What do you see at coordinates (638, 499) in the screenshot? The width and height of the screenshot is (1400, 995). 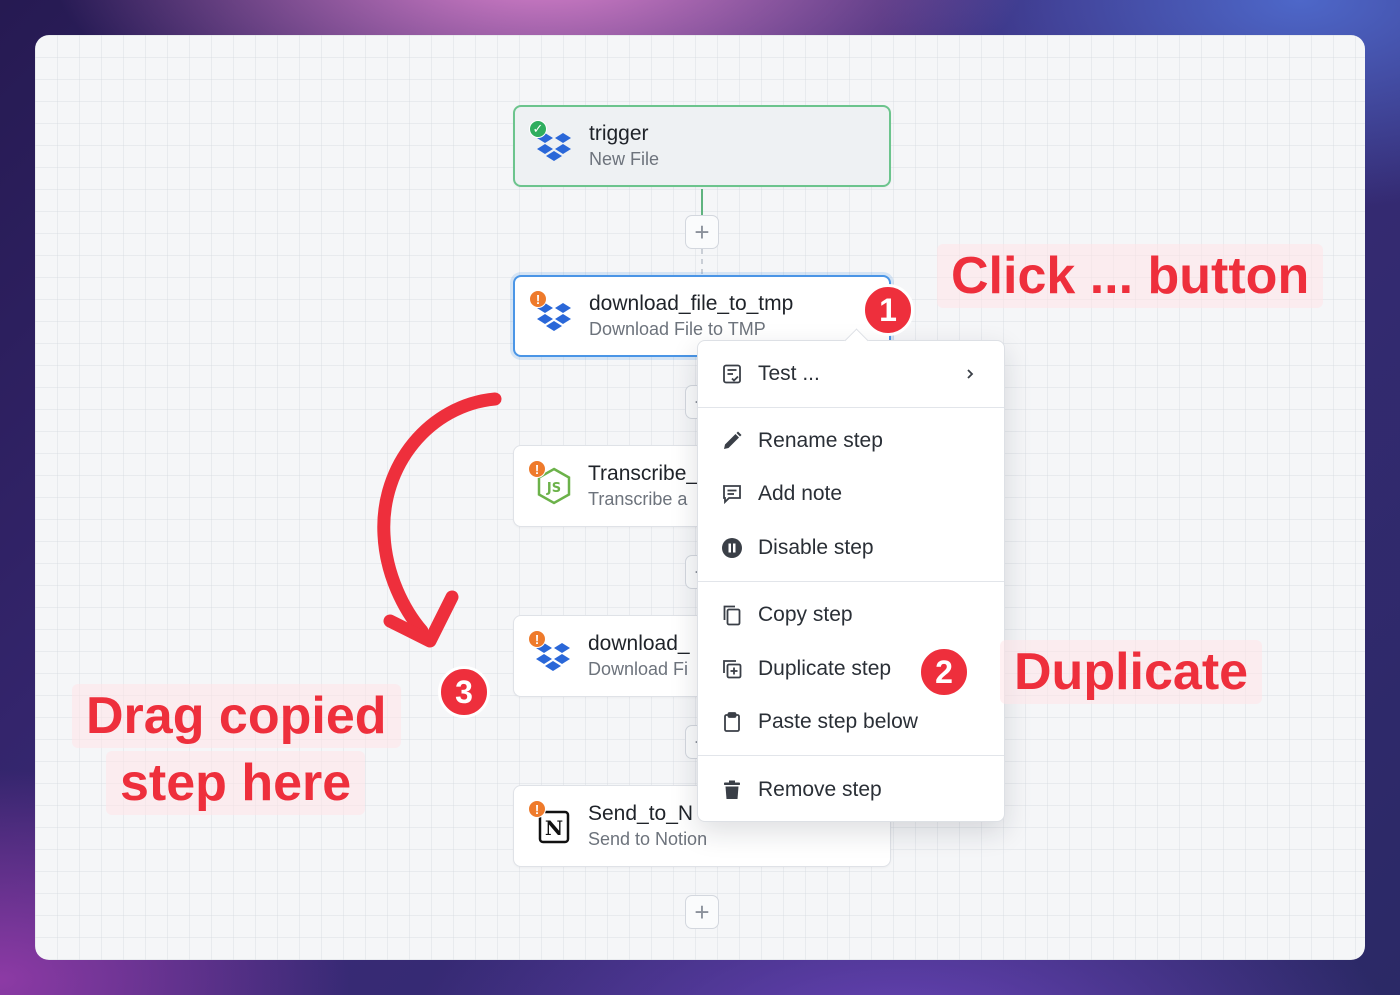 I see `step-subtitle: Transcribe a` at bounding box center [638, 499].